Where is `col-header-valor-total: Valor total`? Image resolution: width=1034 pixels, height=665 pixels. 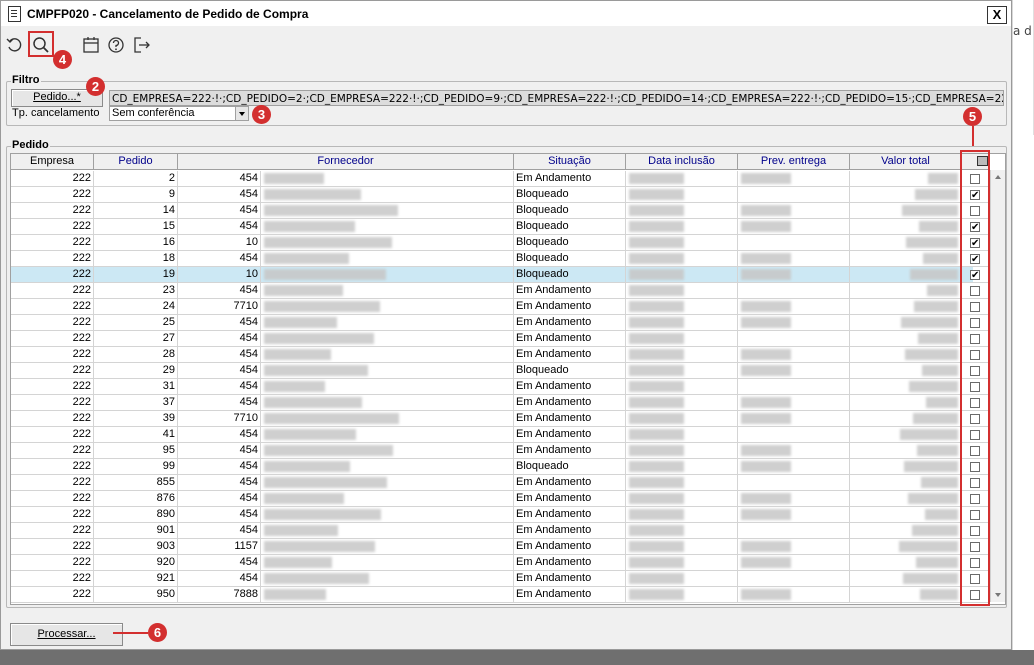
col-header-valor-total: Valor total is located at coordinates (906, 162).